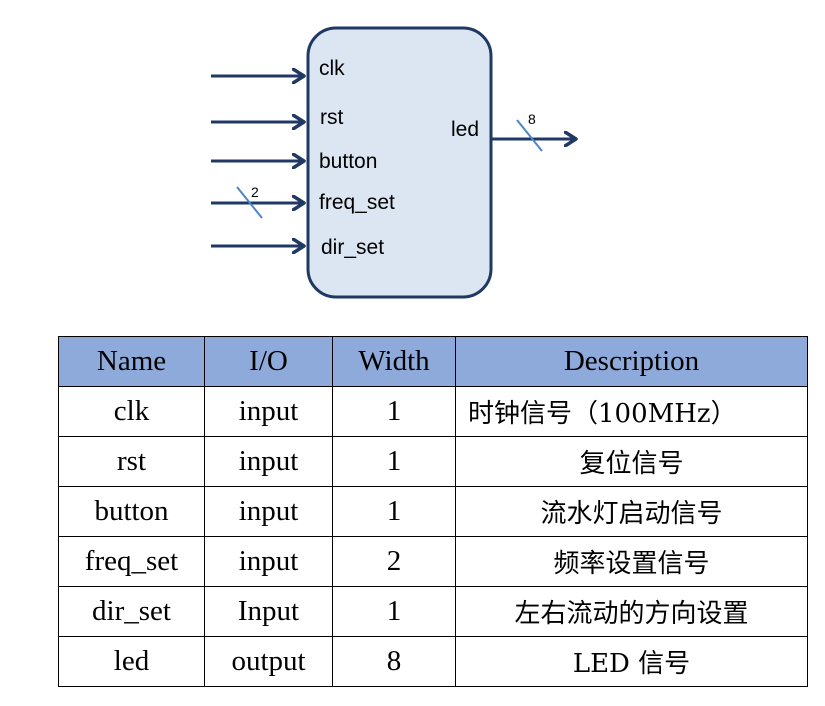 The width and height of the screenshot is (825, 706). I want to click on table-header-row: Name I/O Width Description, so click(433, 361).